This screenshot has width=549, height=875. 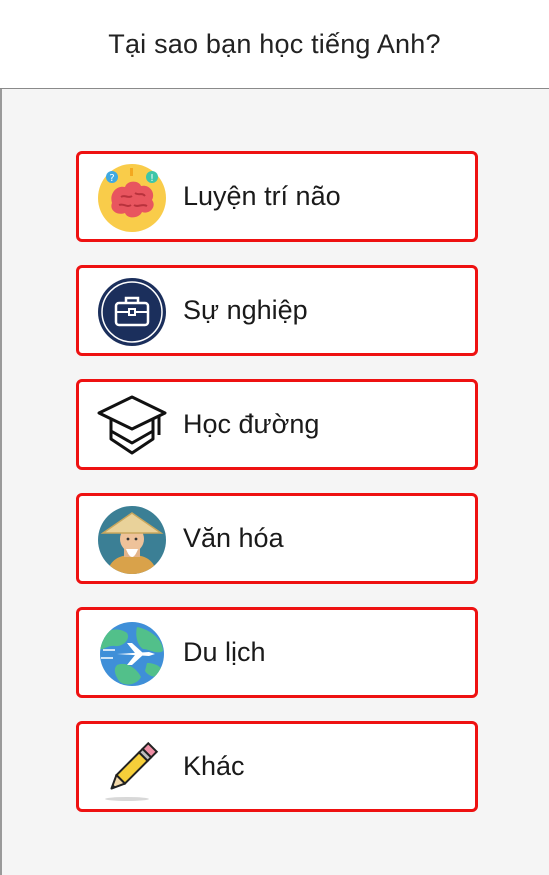 I want to click on briefcase-icon, so click(x=132, y=312).